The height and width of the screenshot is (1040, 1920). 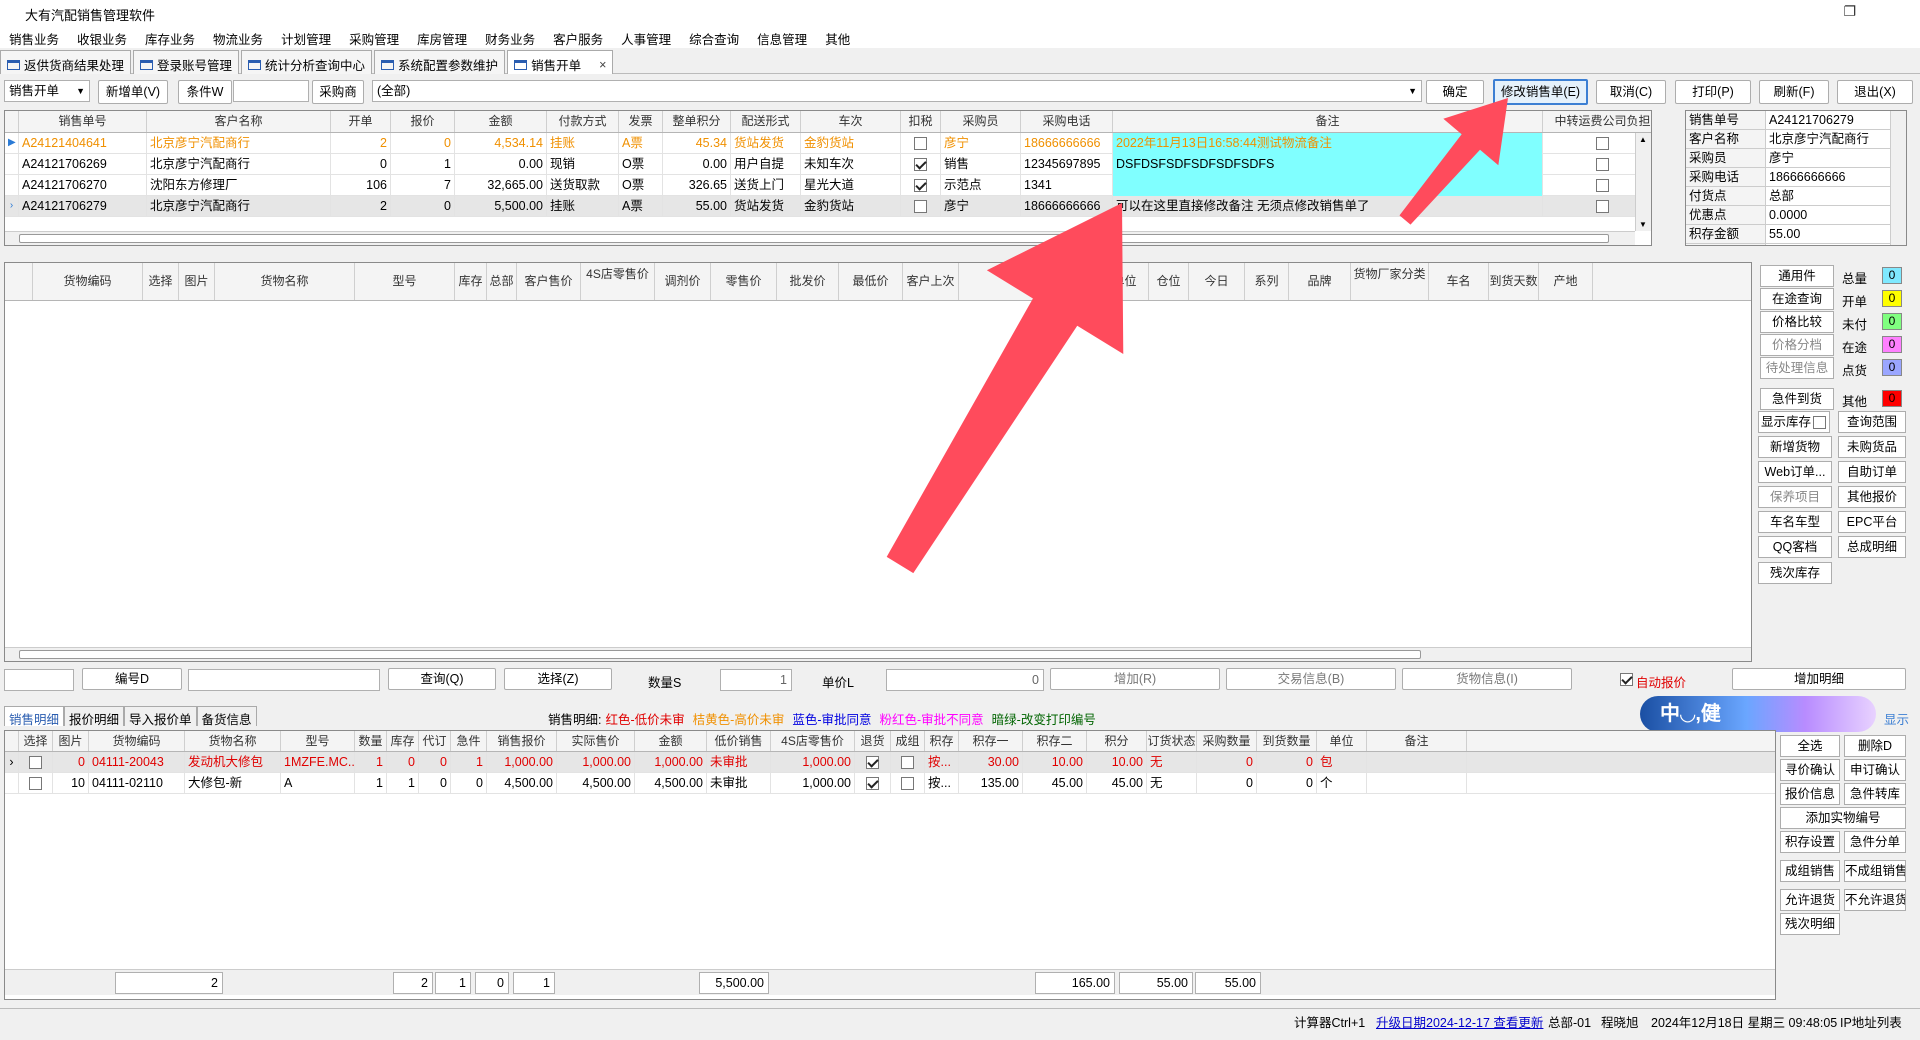 What do you see at coordinates (931, 281) in the screenshot?
I see `goods-column-header: 客户上次` at bounding box center [931, 281].